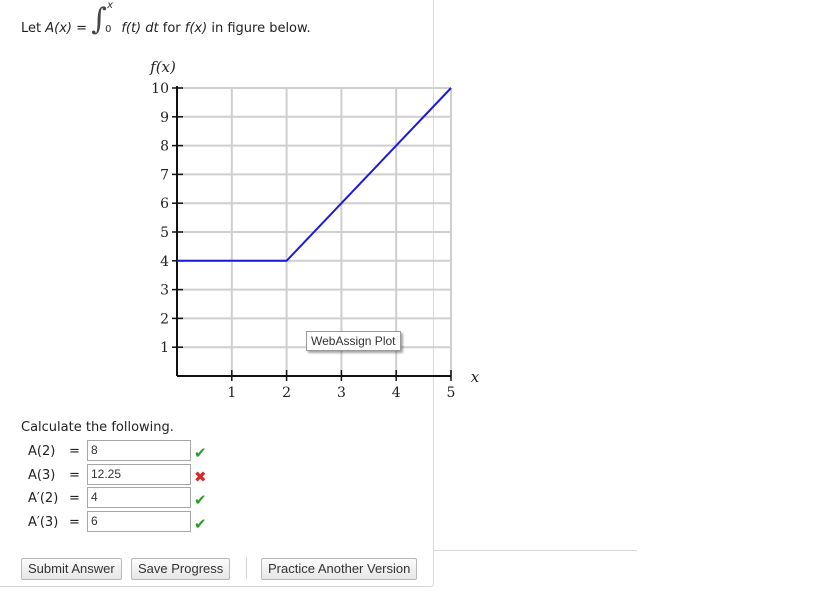 The height and width of the screenshot is (597, 830). What do you see at coordinates (71, 569) in the screenshot?
I see `submit-answer-button: Submit Answer` at bounding box center [71, 569].